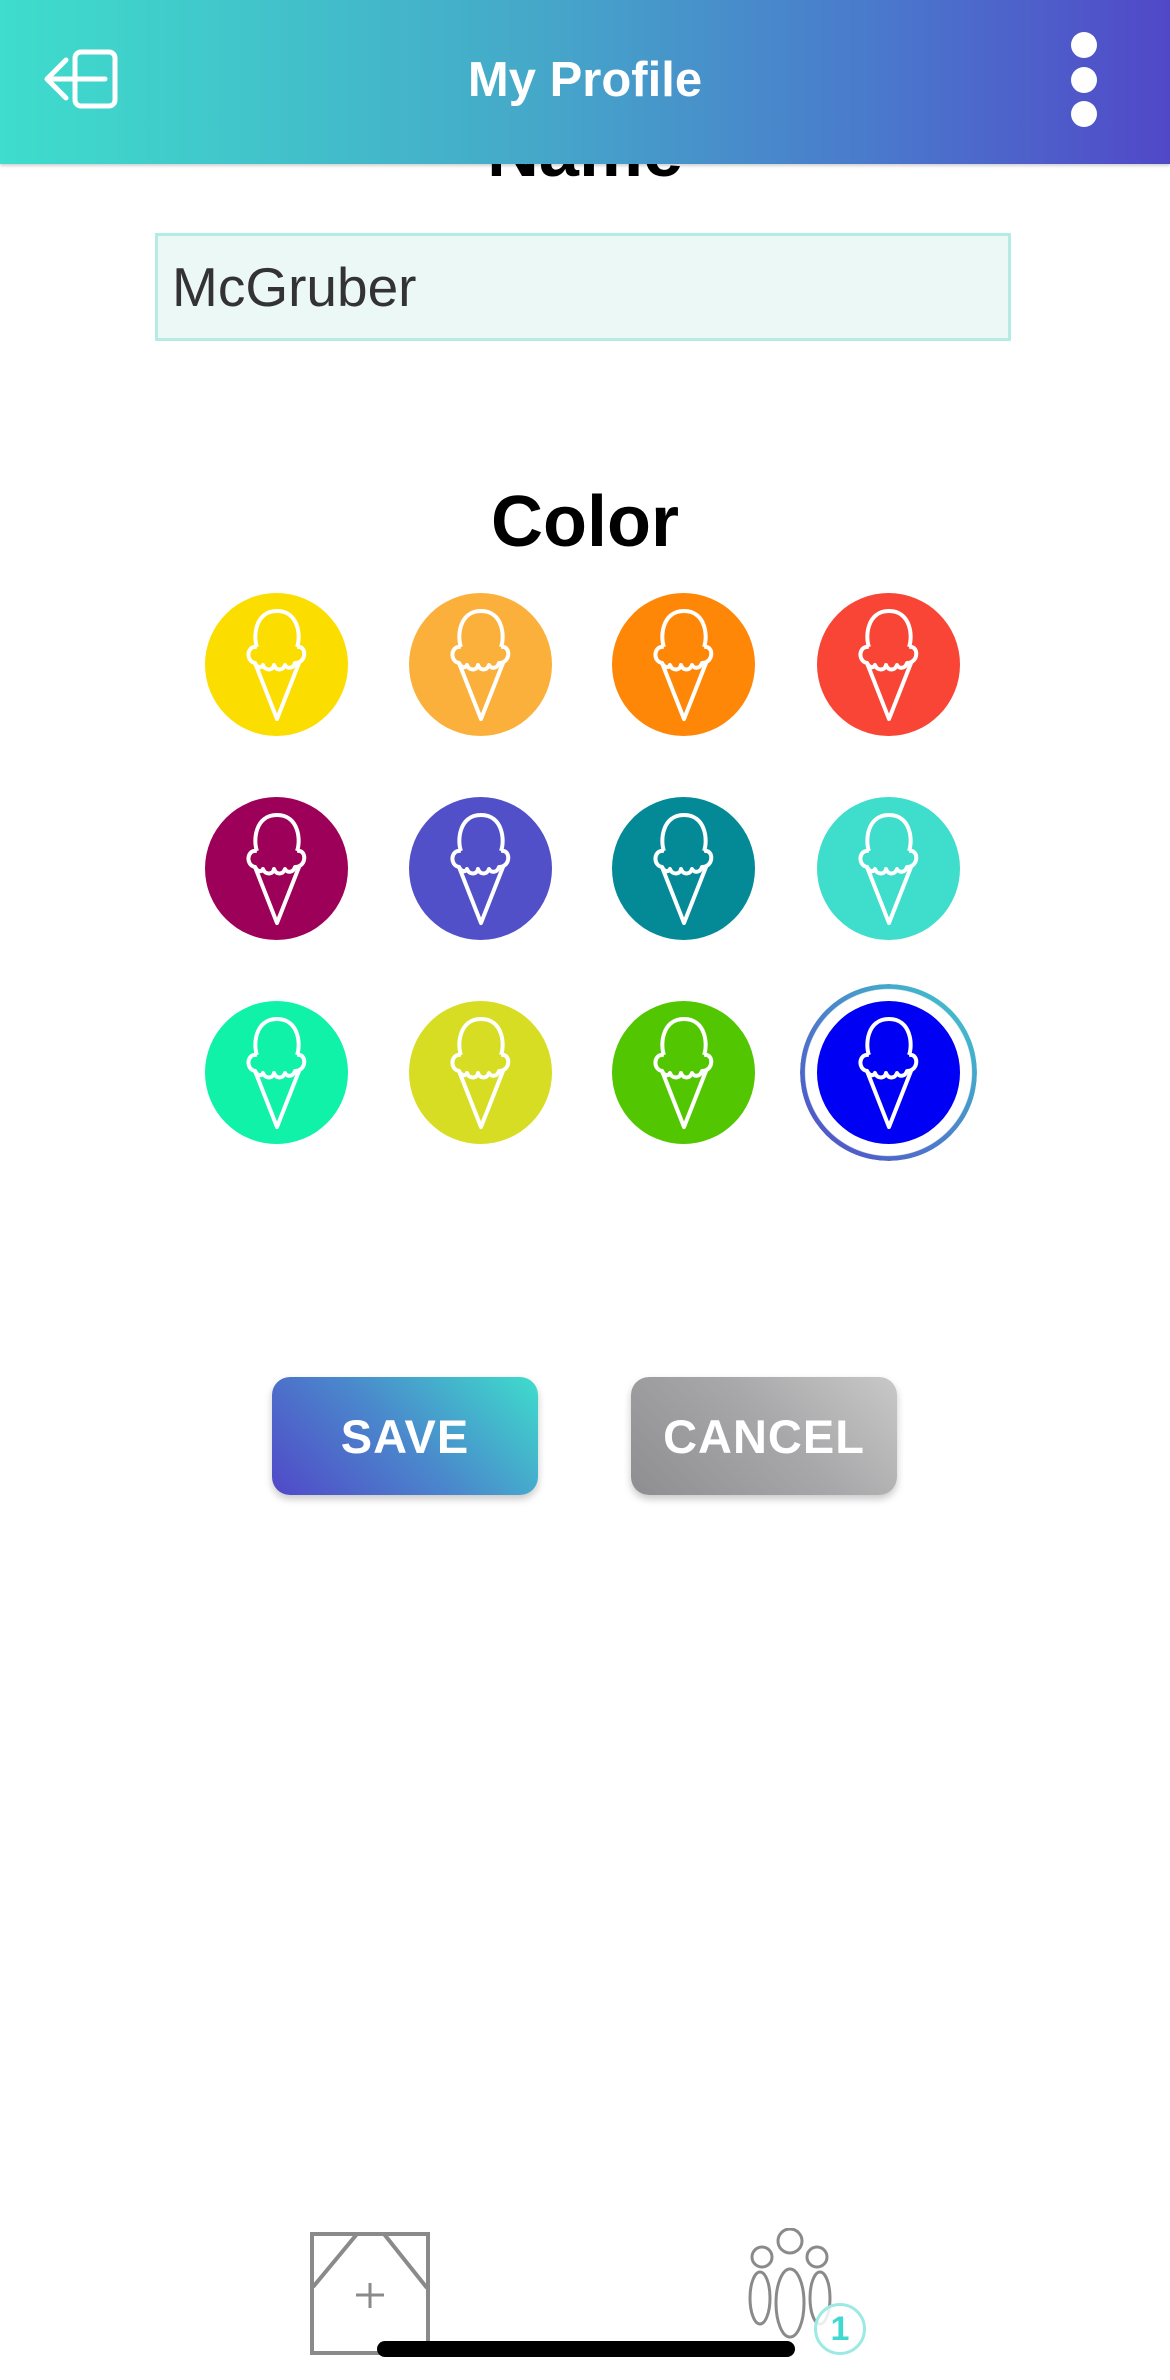  I want to click on color-swatch-light-orange, so click(480, 664).